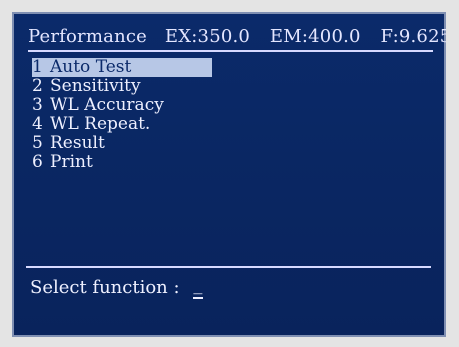 The height and width of the screenshot is (347, 459). I want to click on menu-item-label: Result, so click(77, 143).